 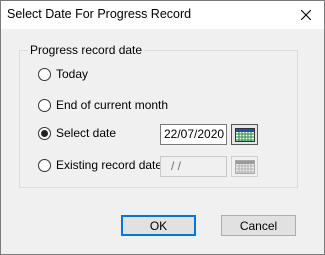 I want to click on close-icon, so click(x=306, y=15).